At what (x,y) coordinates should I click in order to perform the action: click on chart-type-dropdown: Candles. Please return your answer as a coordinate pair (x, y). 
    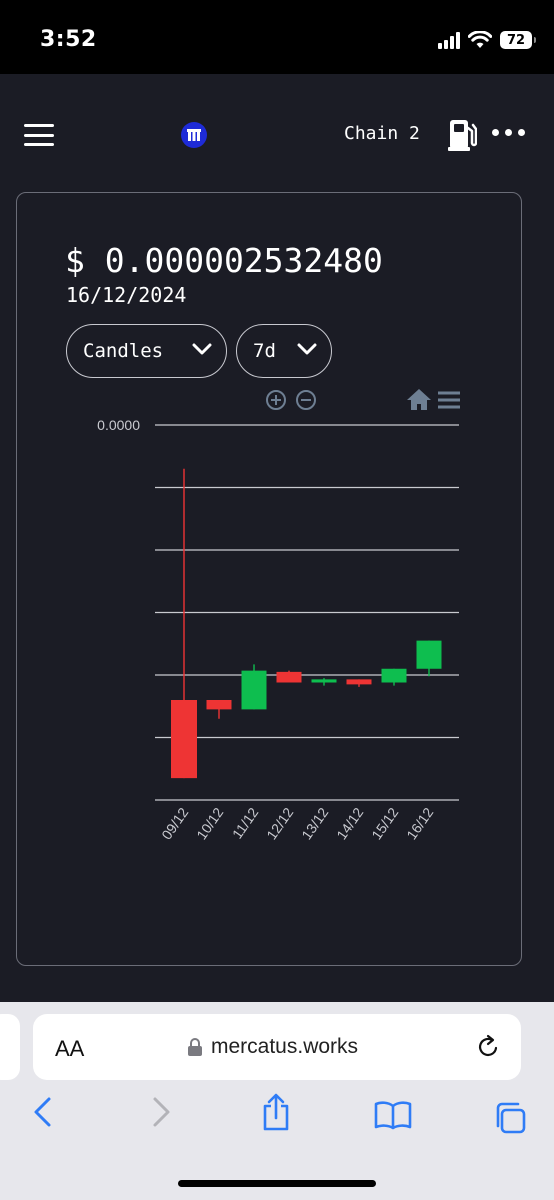
    Looking at the image, I should click on (146, 351).